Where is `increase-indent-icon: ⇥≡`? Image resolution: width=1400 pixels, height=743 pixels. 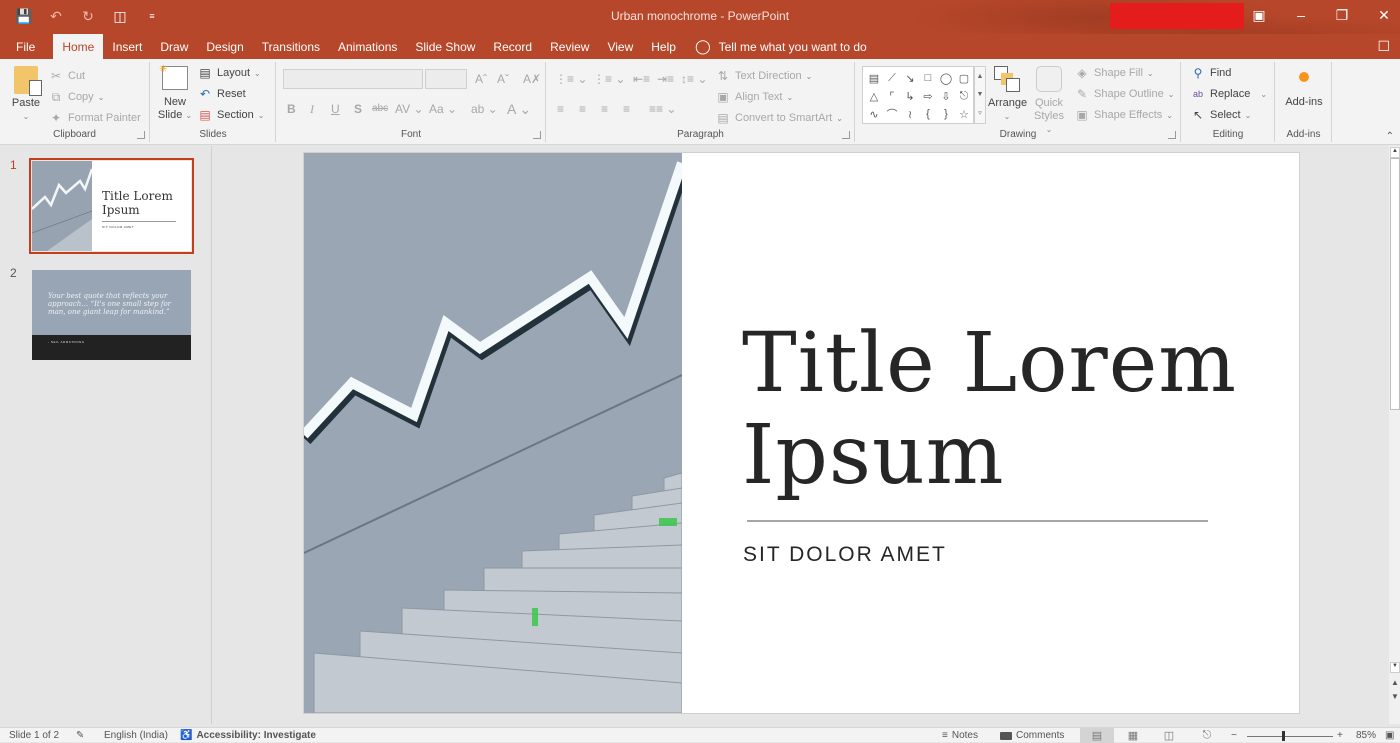
increase-indent-icon: ⇥≡ is located at coordinates (665, 79).